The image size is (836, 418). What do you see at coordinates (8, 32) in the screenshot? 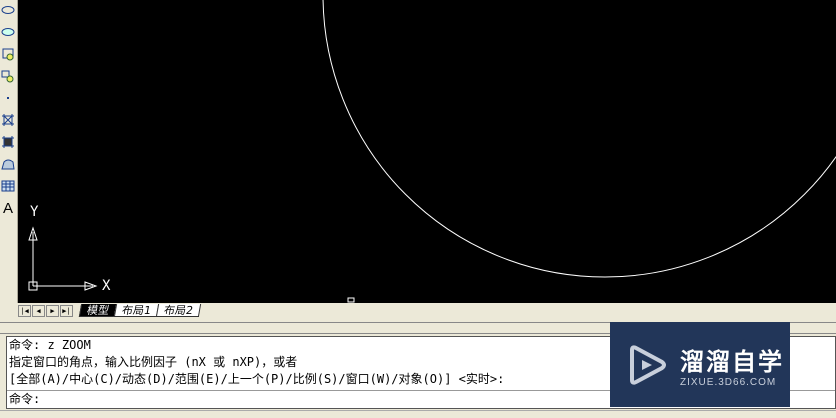
I see `ellipse-arc-icon` at bounding box center [8, 32].